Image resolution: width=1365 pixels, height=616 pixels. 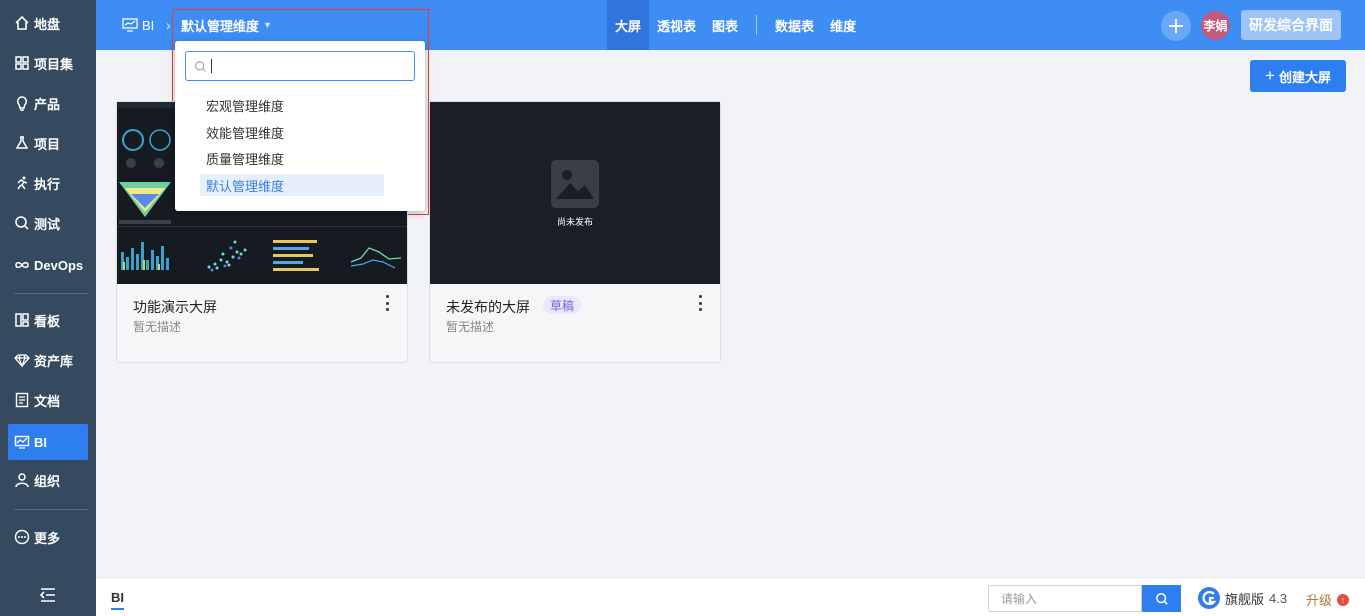 I want to click on dropdown-option: 宏观管理维度, so click(x=292, y=105).